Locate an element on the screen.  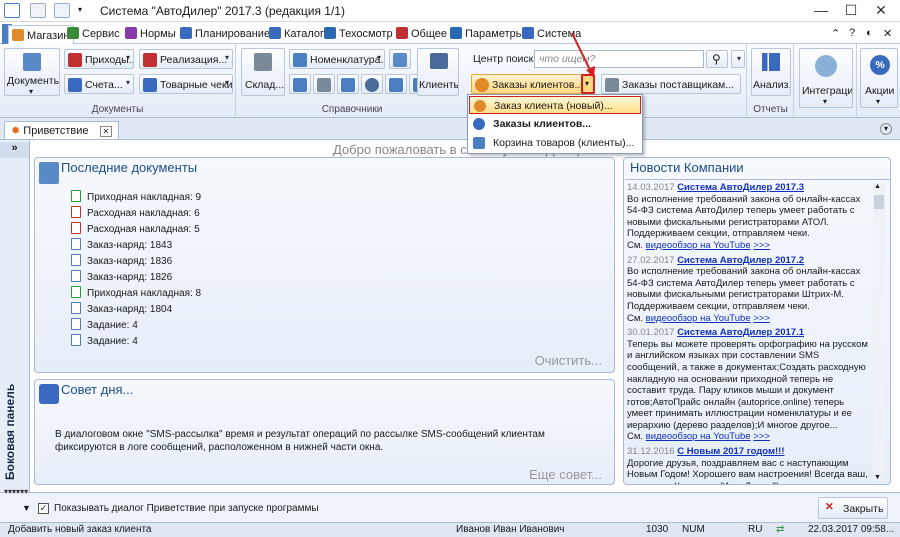
close-window-button: ✕ is located at coordinates (881, 11).